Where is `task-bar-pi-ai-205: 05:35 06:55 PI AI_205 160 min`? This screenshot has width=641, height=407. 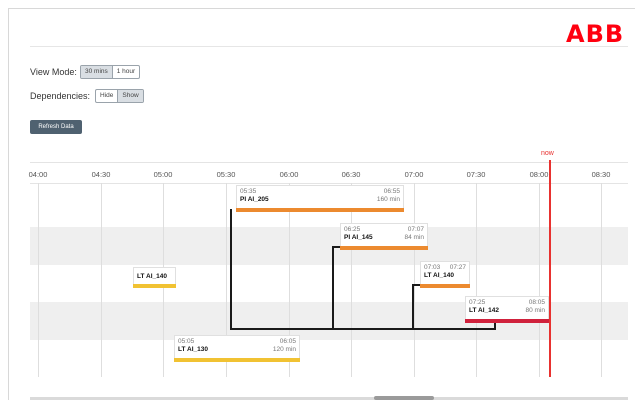 task-bar-pi-ai-205: 05:35 06:55 PI AI_205 160 min is located at coordinates (320, 198).